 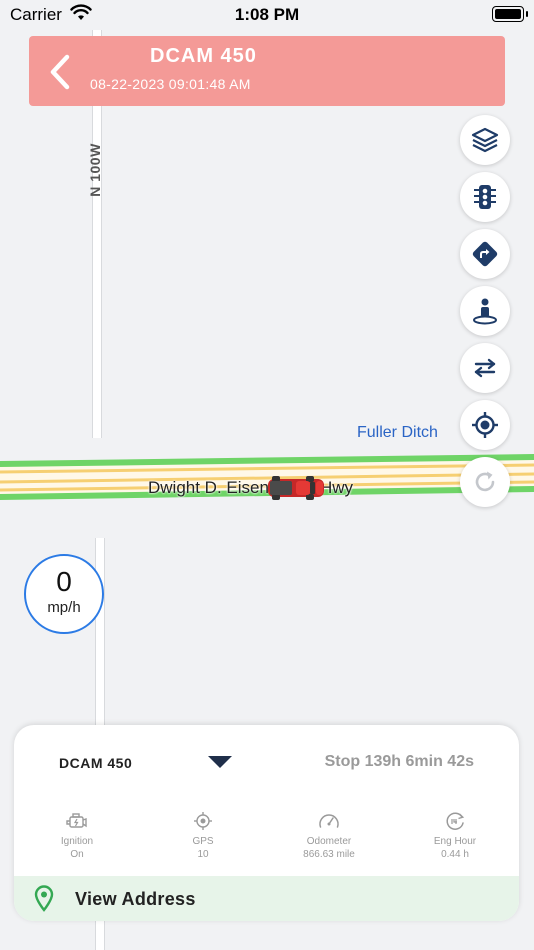 I want to click on clock: 1:08 PM, so click(x=267, y=14).